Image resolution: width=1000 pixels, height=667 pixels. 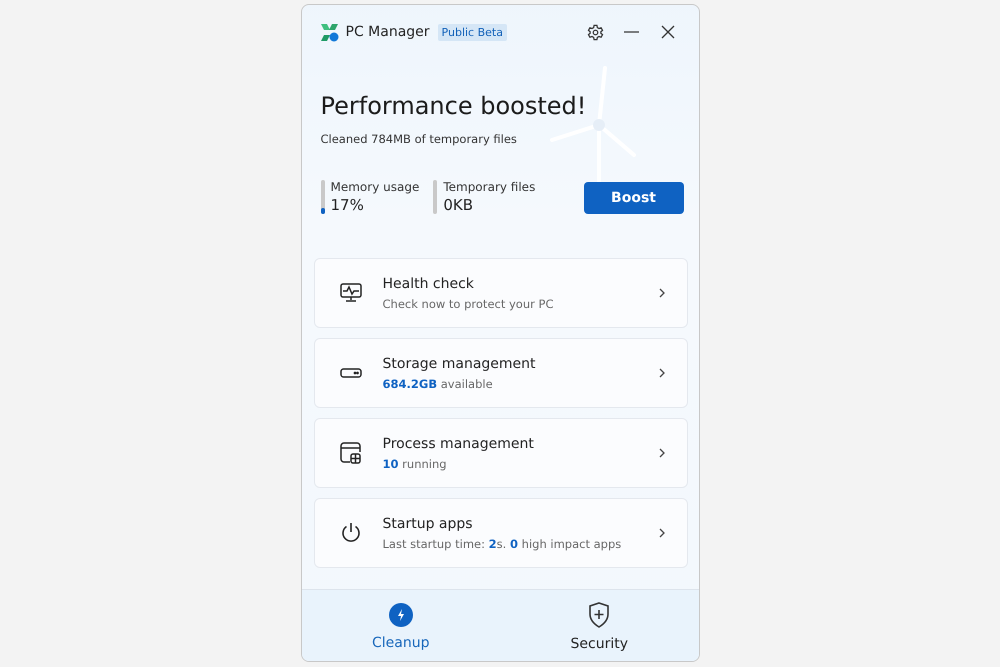 I want to click on stat-label: Temporary files, so click(x=489, y=187).